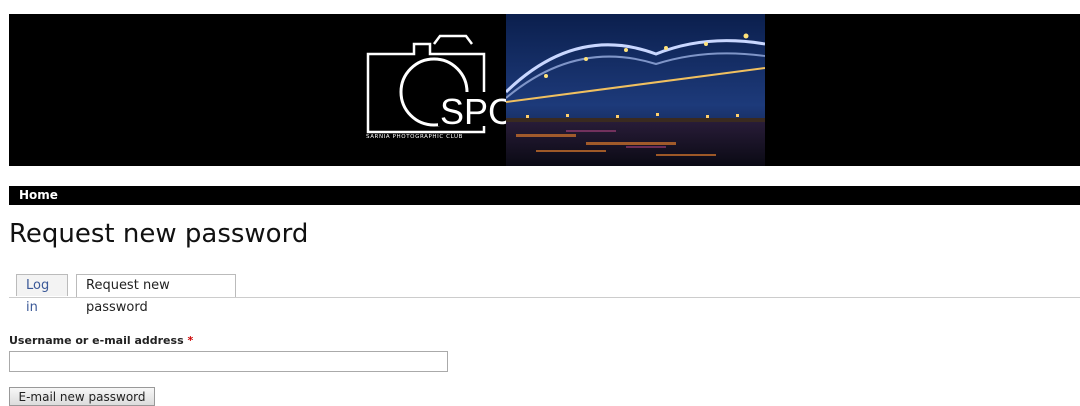  Describe the element at coordinates (156, 294) in the screenshot. I see `tab-request-new-password: Request new password` at that location.